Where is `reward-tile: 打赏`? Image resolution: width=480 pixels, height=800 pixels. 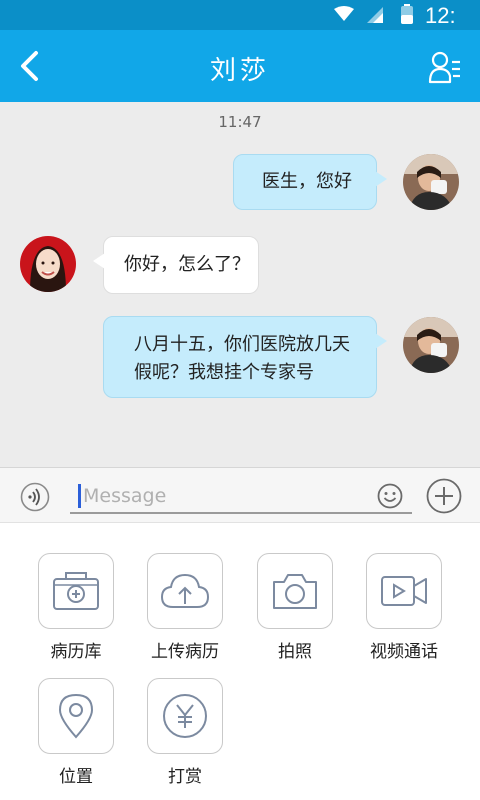 reward-tile: 打赏 is located at coordinates (185, 732).